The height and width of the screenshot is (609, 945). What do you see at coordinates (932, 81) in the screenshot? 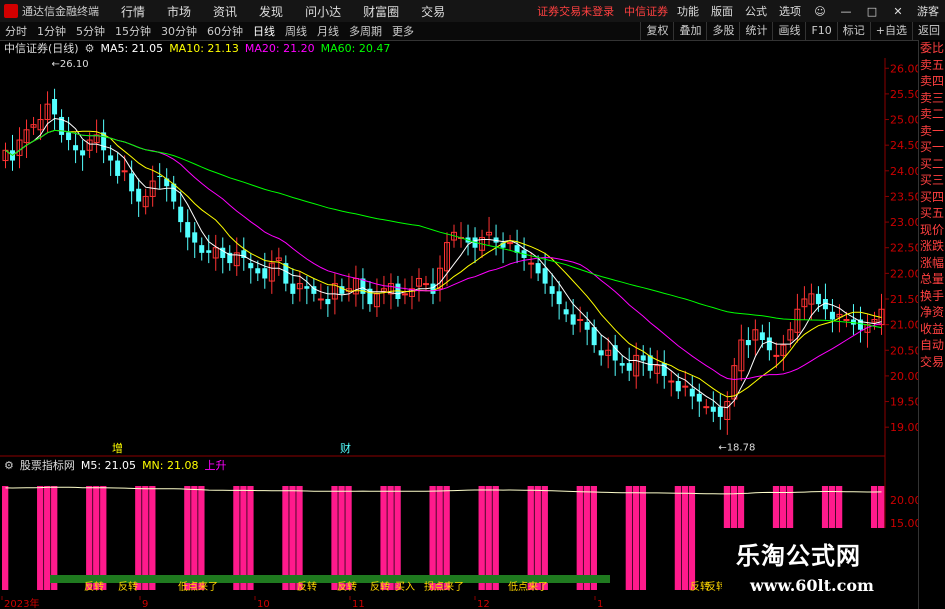
I see `sidebar-item-2: 卖四` at bounding box center [932, 81].